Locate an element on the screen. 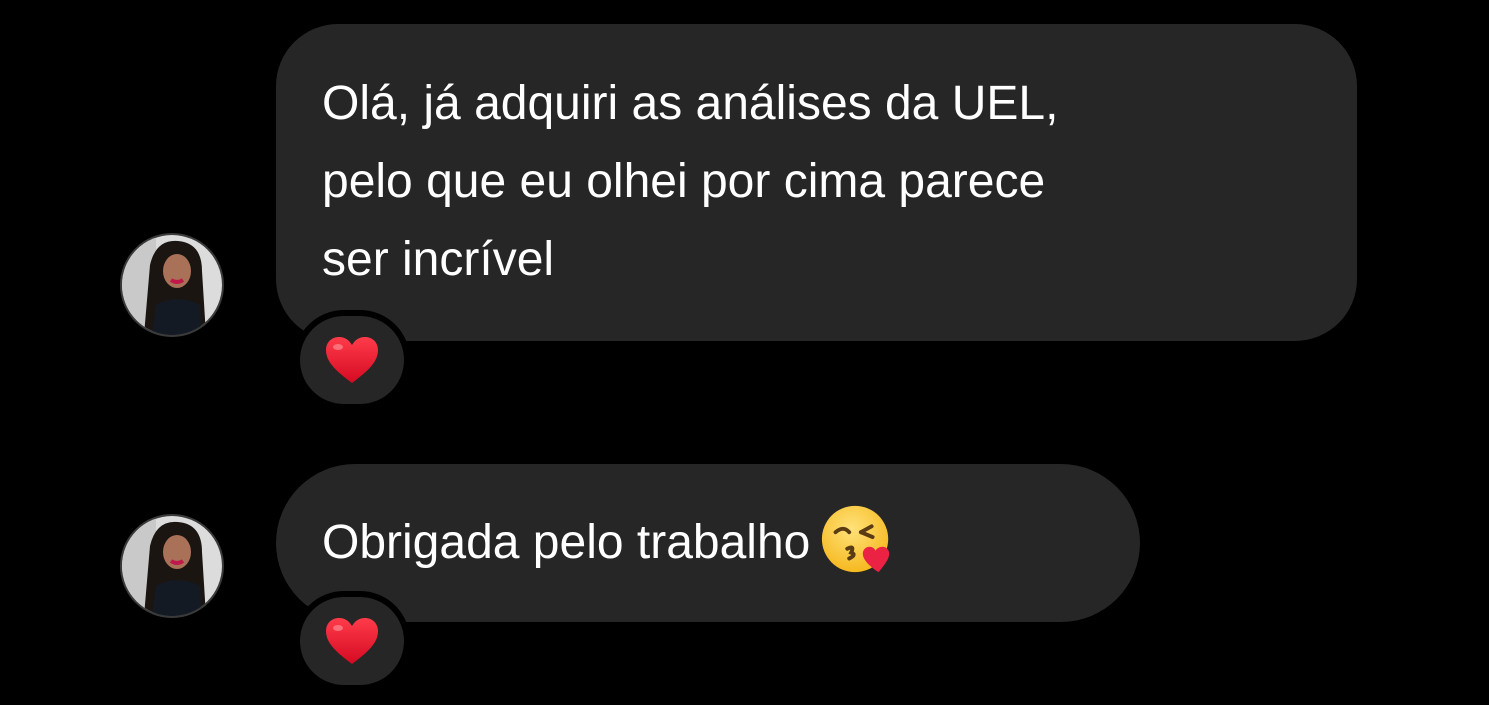 The height and width of the screenshot is (705, 1489). message-text: Obrigada pelo trabalho is located at coordinates (566, 542).